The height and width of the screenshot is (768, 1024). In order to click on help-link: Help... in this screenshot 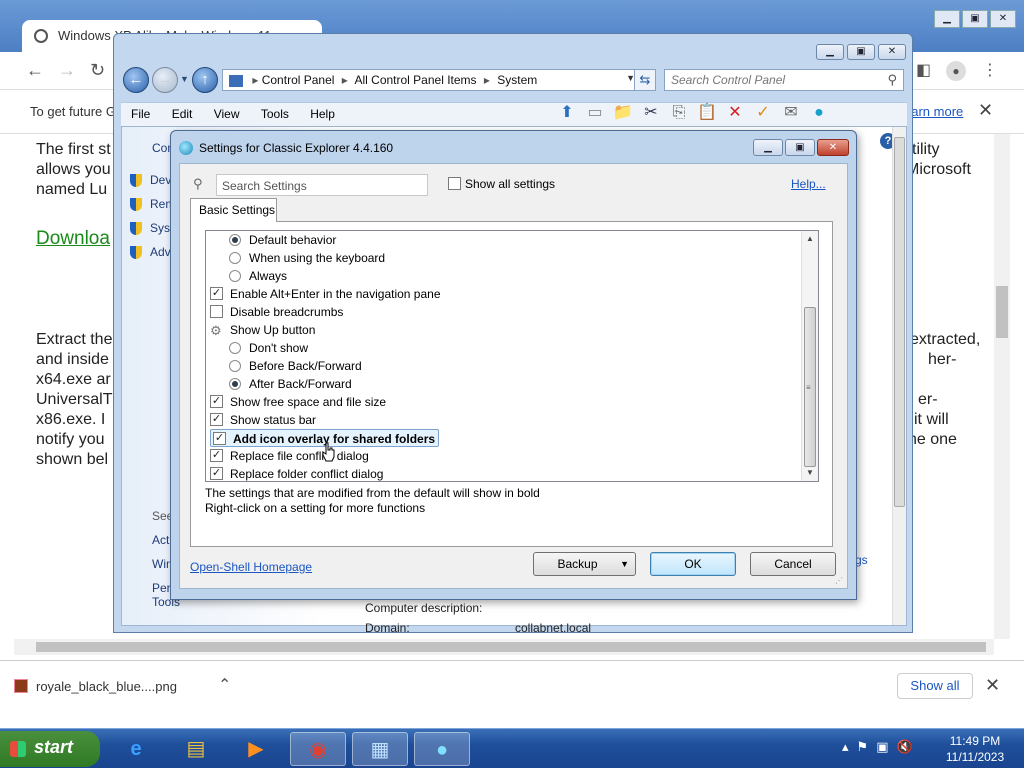, I will do `click(808, 184)`.